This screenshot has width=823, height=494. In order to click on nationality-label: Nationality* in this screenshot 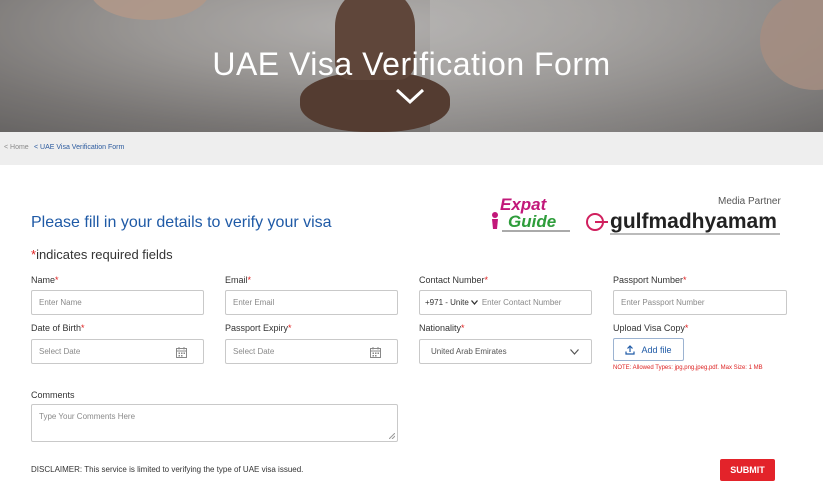, I will do `click(442, 328)`.